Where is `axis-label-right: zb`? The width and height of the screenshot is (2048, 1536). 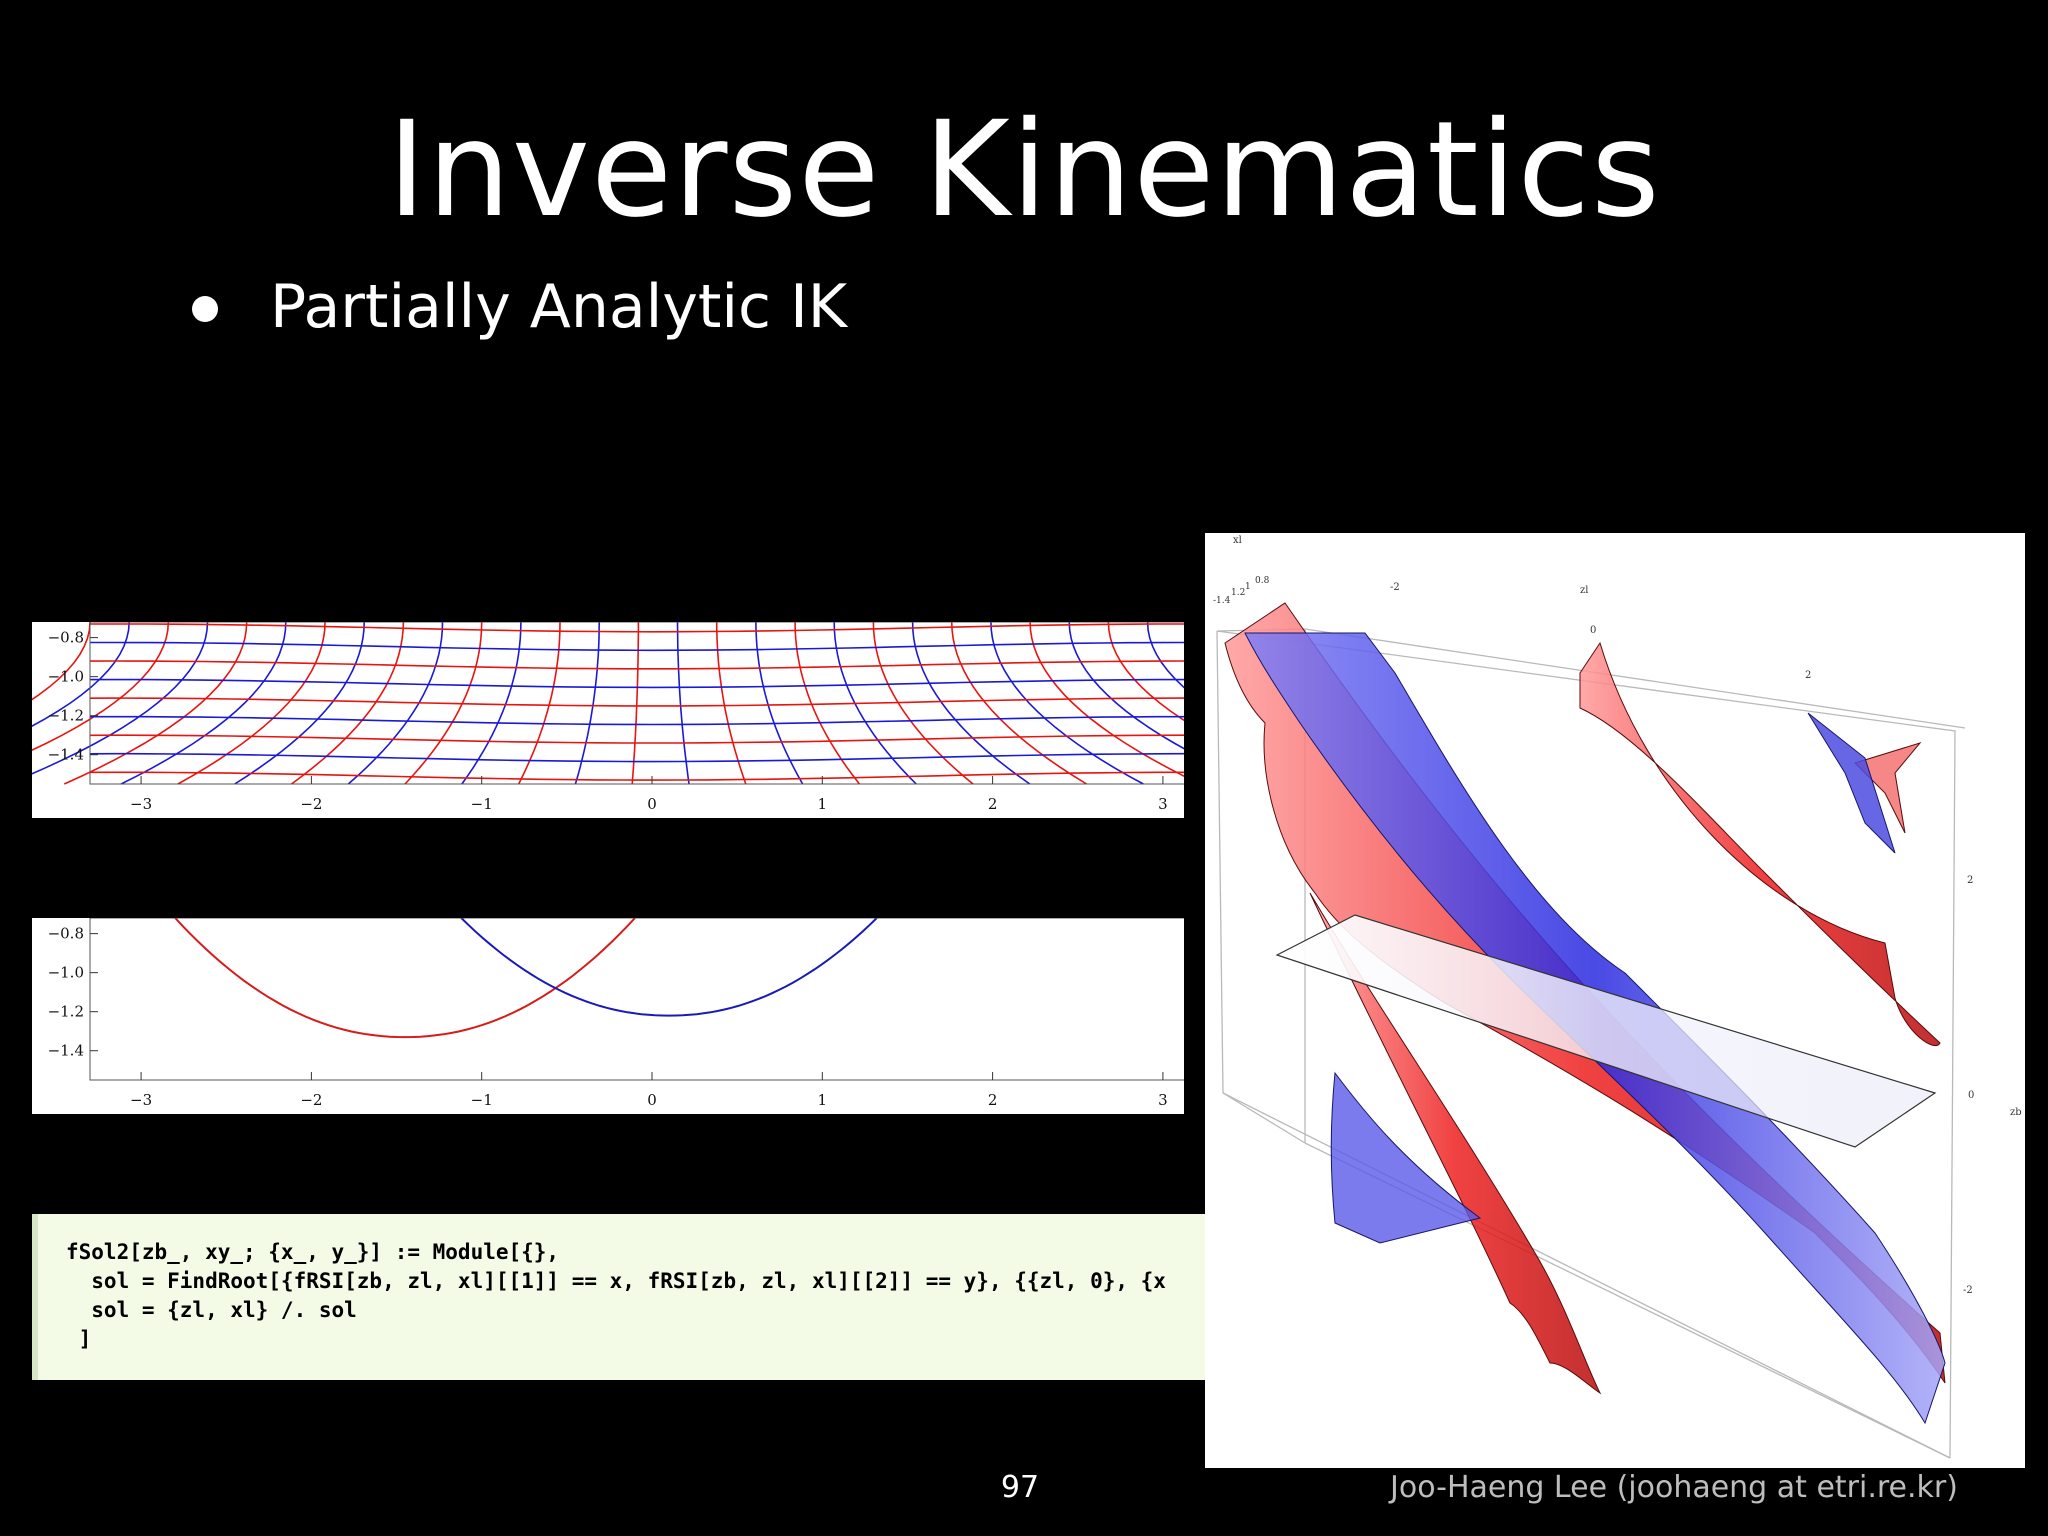 axis-label-right: zb is located at coordinates (2016, 1112).